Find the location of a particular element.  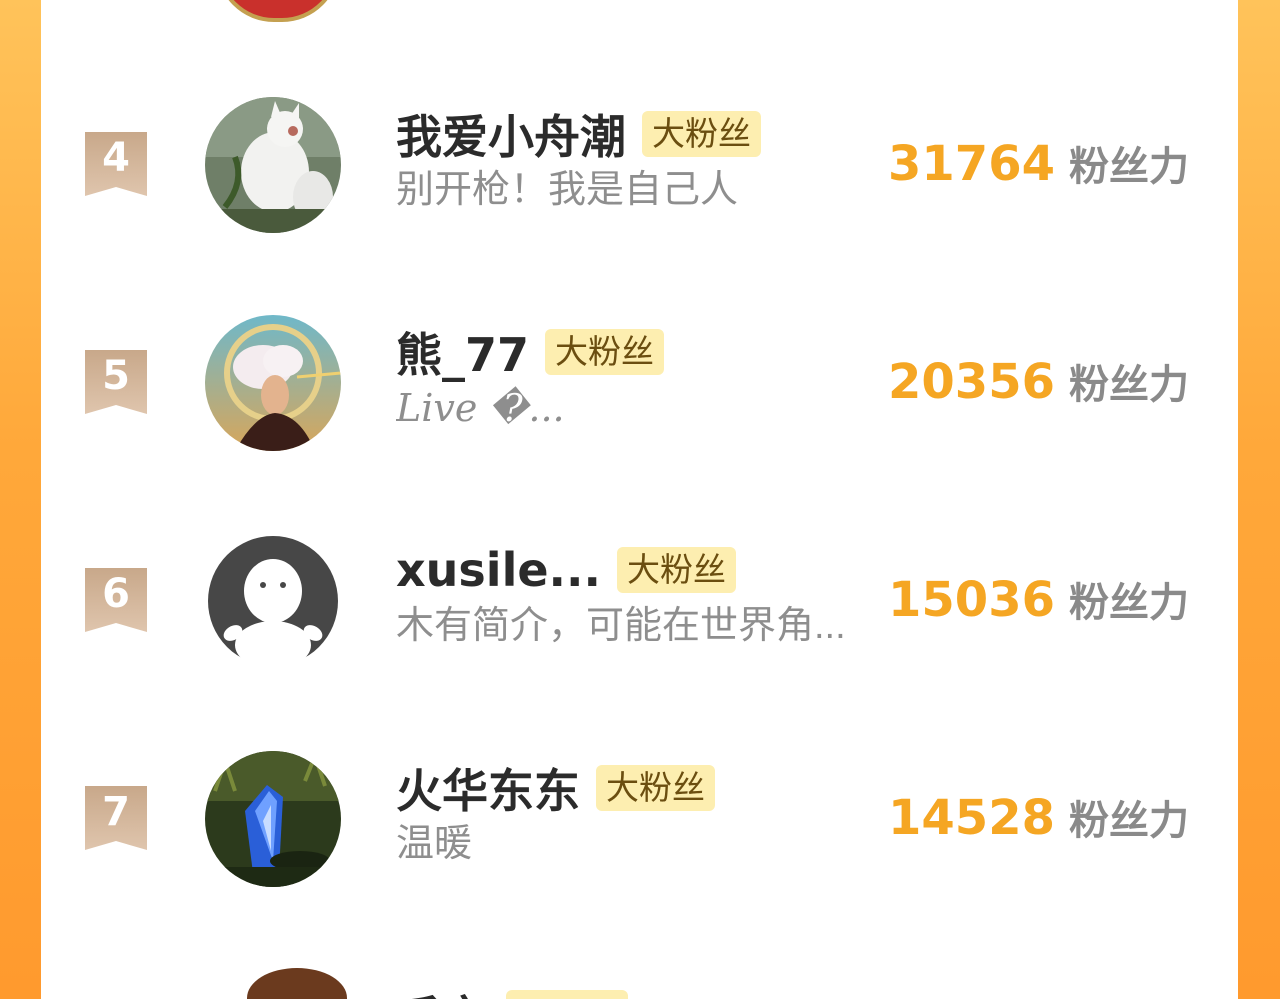

rank-ribbon: 5 is located at coordinates (116, 382).